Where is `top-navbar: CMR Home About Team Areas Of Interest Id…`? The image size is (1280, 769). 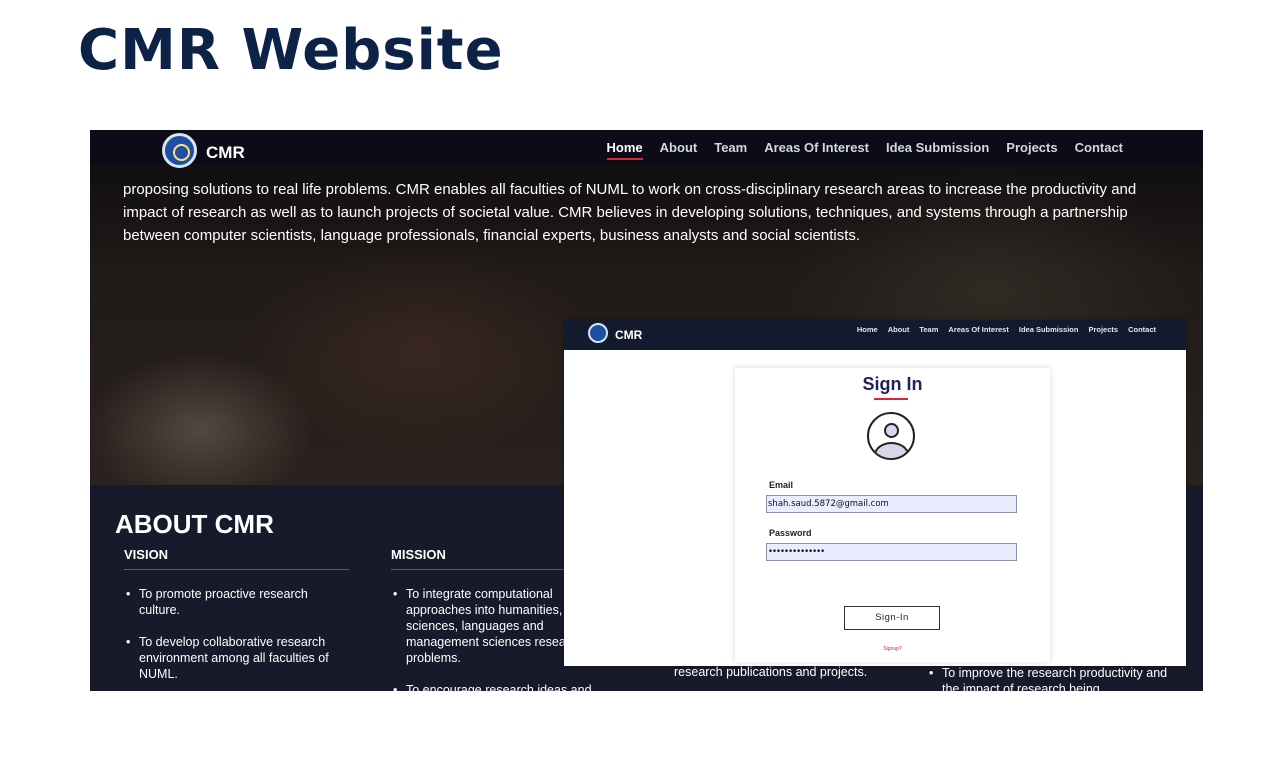
top-navbar: CMR Home About Team Areas Of Interest Id… is located at coordinates (646, 149).